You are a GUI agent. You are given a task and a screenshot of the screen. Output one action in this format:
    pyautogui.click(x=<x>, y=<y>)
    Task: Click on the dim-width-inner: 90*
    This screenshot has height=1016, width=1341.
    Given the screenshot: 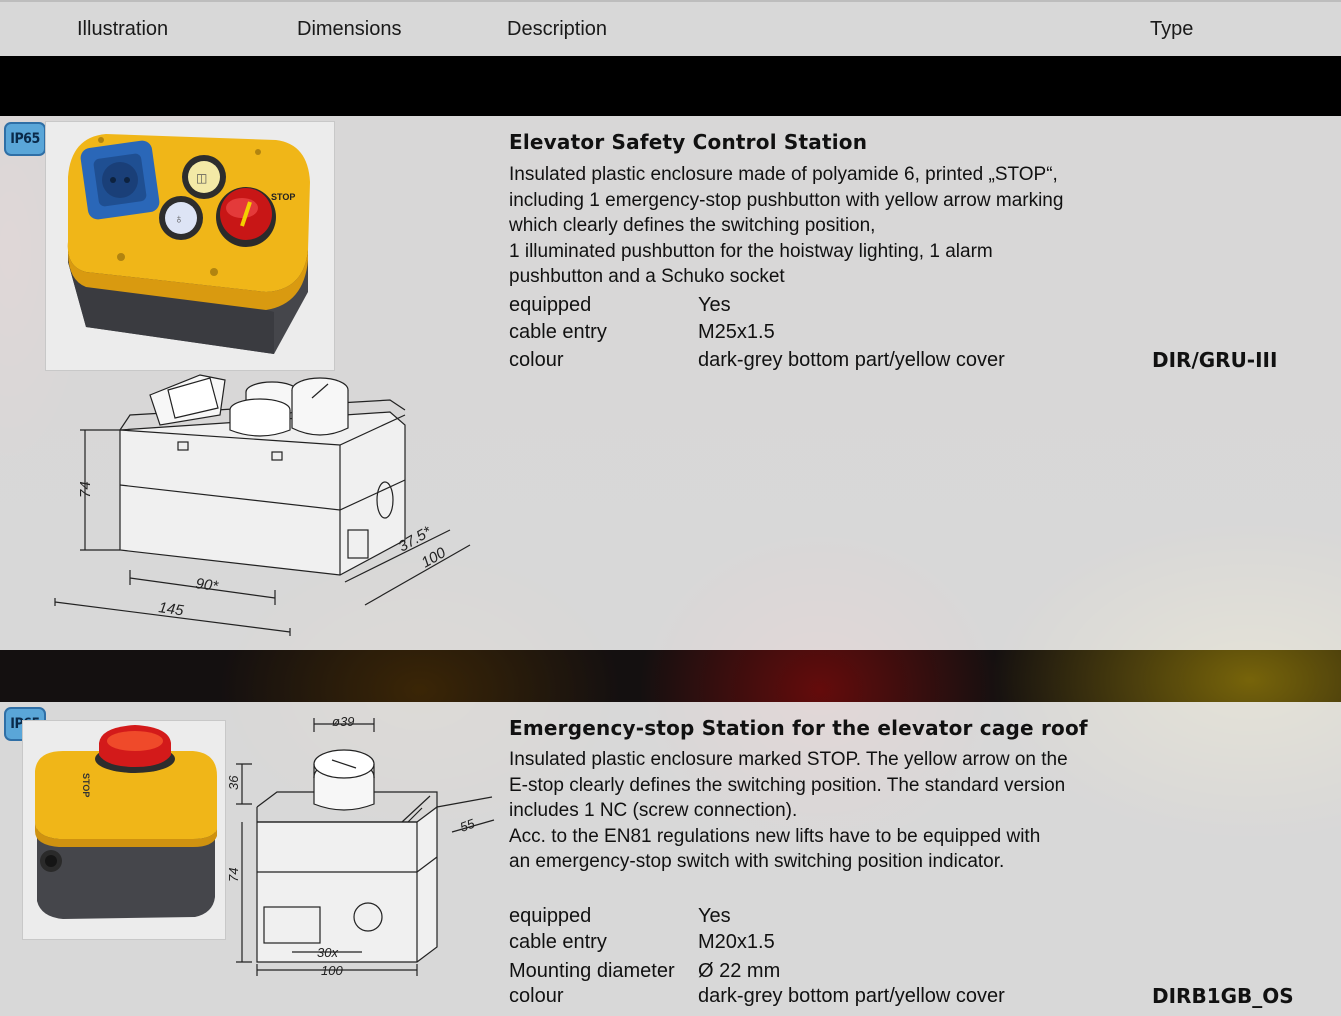 What is the action you would take?
    pyautogui.click(x=207, y=585)
    